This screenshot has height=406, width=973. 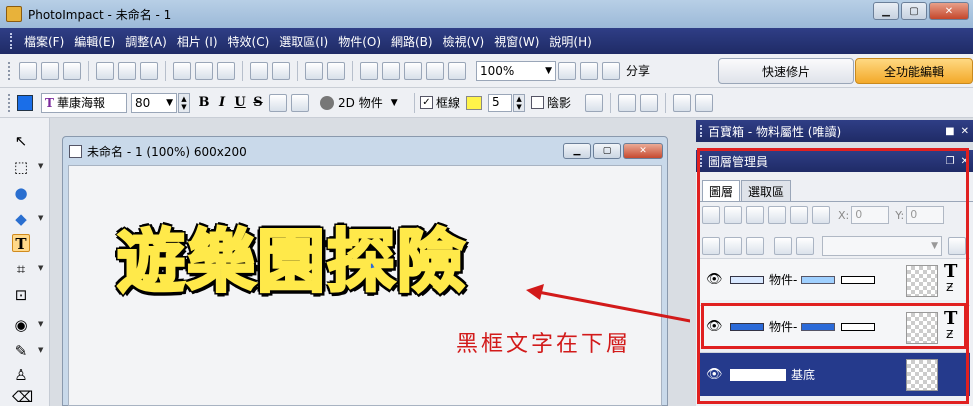 I want to click on undo-icon, so click(x=259, y=70).